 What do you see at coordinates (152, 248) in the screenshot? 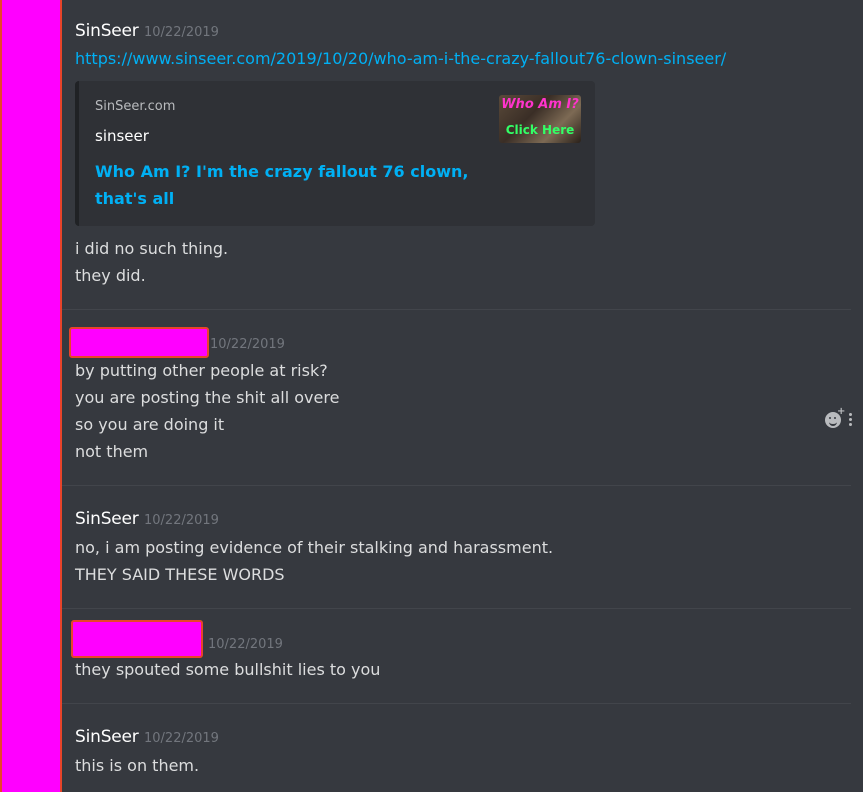
I see `message-line: i did no such thing.` at bounding box center [152, 248].